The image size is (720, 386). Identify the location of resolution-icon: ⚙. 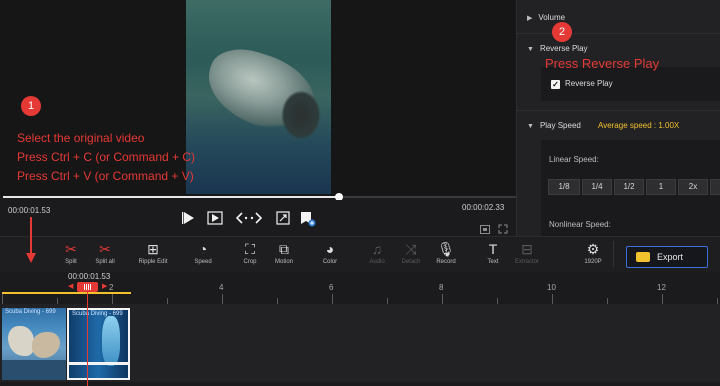
(593, 249).